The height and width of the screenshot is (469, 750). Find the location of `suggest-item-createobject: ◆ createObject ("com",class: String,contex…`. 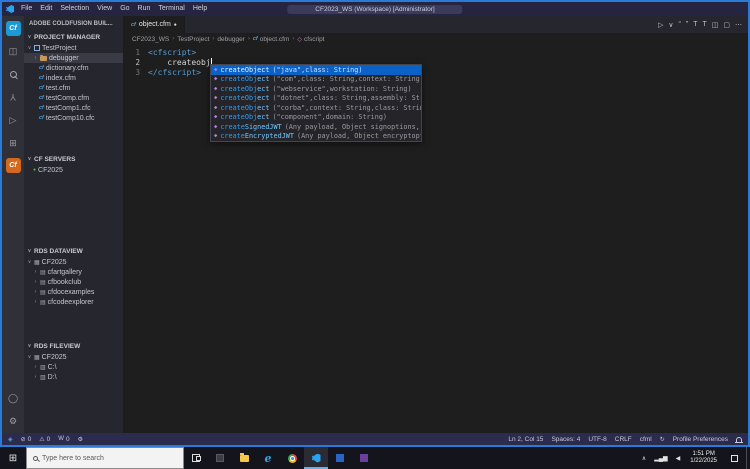

suggest-item-createobject: ◆ createObject ("com",class: String,contex… is located at coordinates (316, 80).